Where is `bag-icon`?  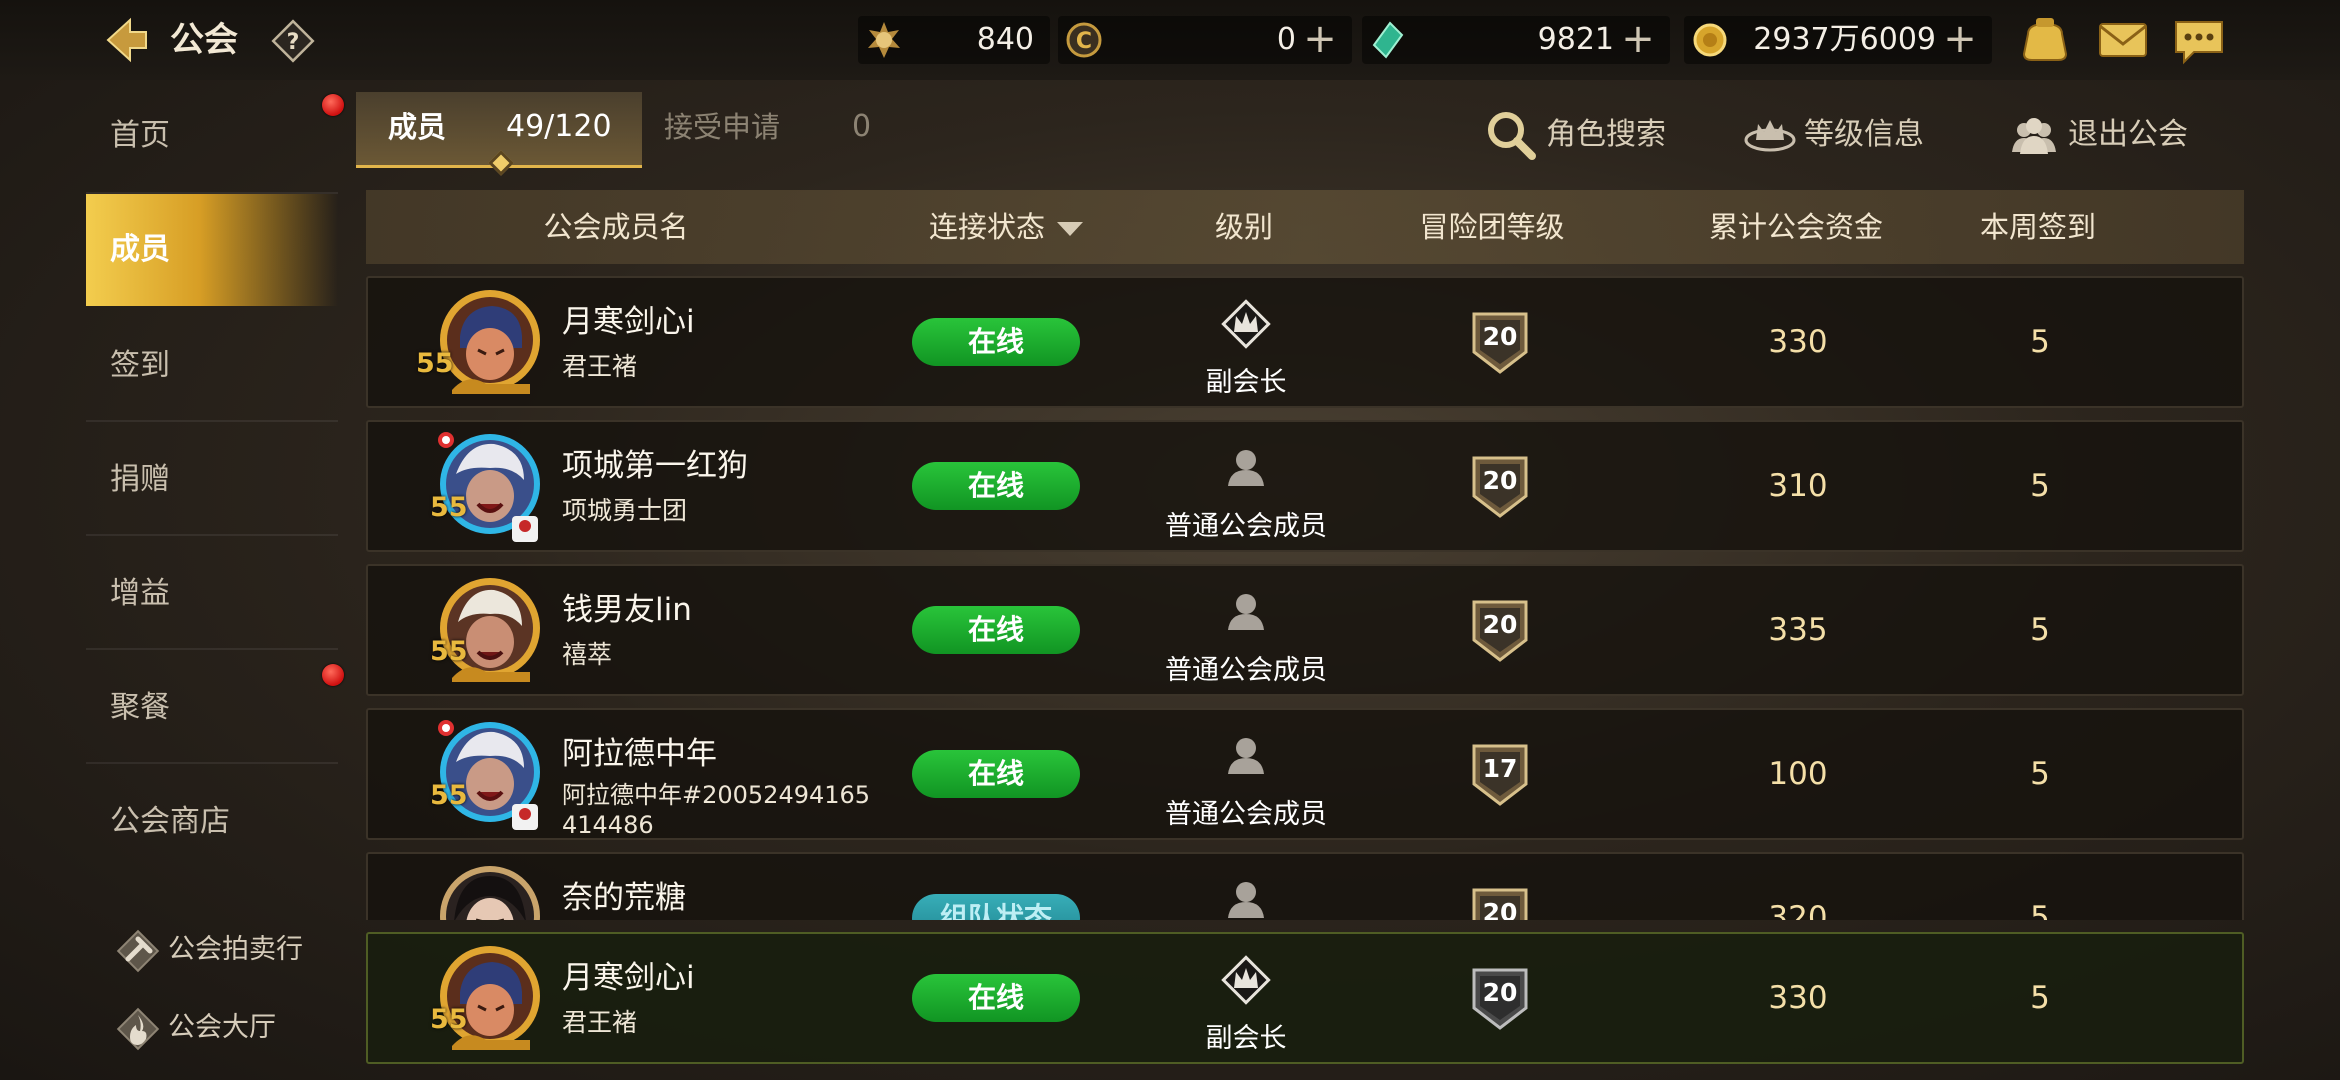
bag-icon is located at coordinates (2045, 40).